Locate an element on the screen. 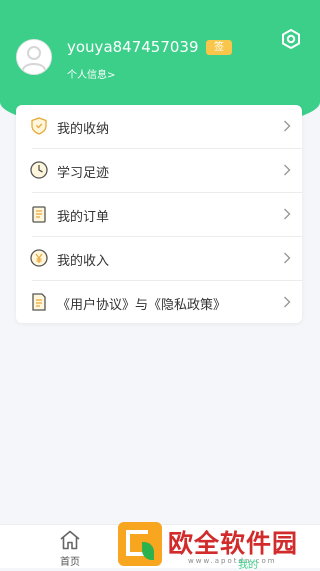 This screenshot has width=320, height=571. tab-home-label: 首页 is located at coordinates (70, 562).